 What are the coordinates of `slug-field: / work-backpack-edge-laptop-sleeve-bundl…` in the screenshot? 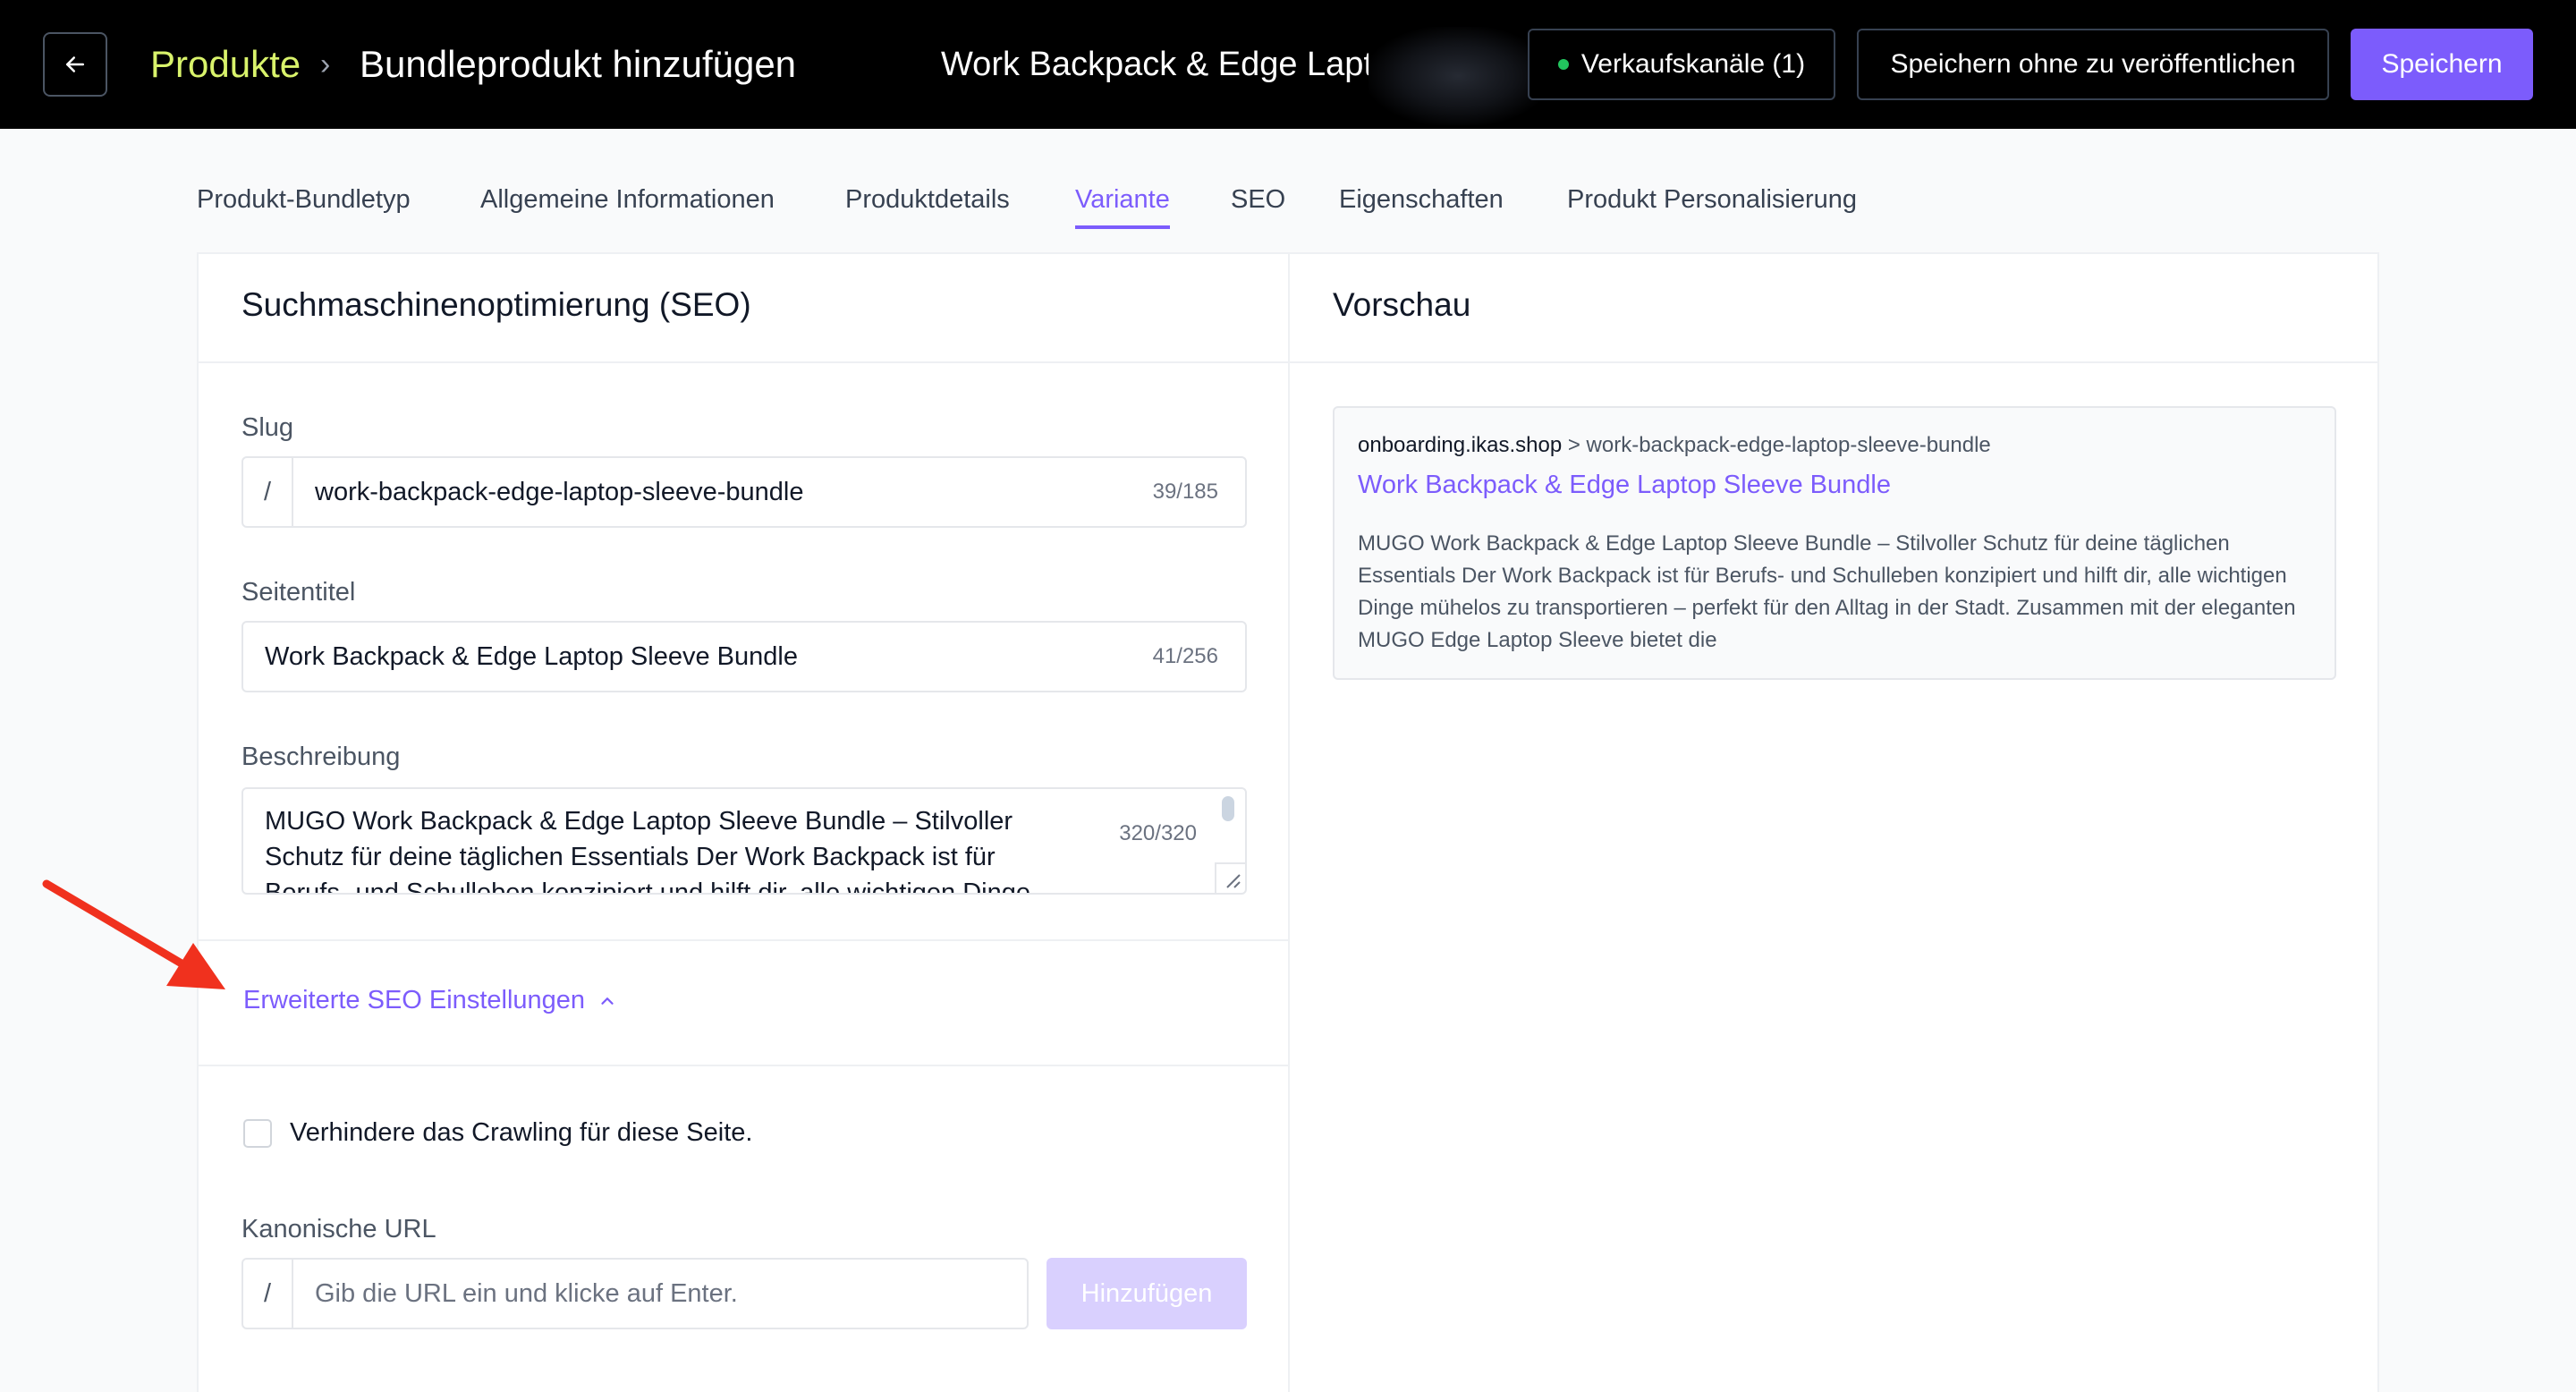 It's located at (744, 492).